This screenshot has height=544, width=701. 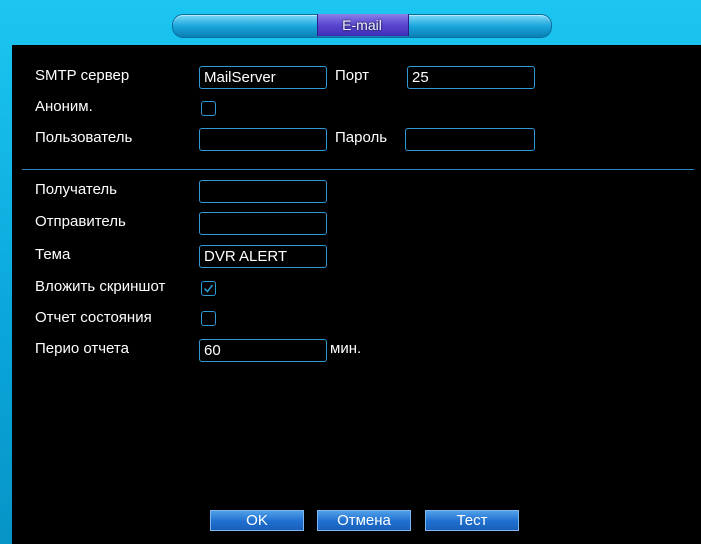 What do you see at coordinates (352, 75) in the screenshot?
I see `port-label: Порт` at bounding box center [352, 75].